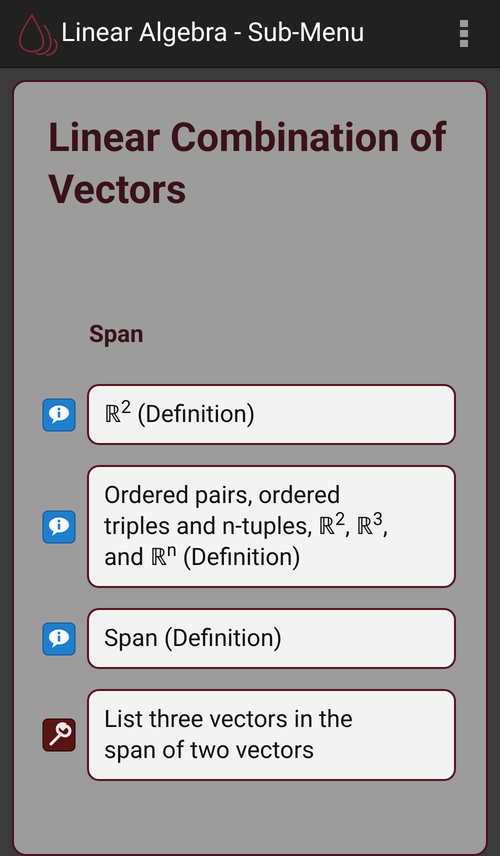  What do you see at coordinates (59, 735) in the screenshot?
I see `wrench-icon` at bounding box center [59, 735].